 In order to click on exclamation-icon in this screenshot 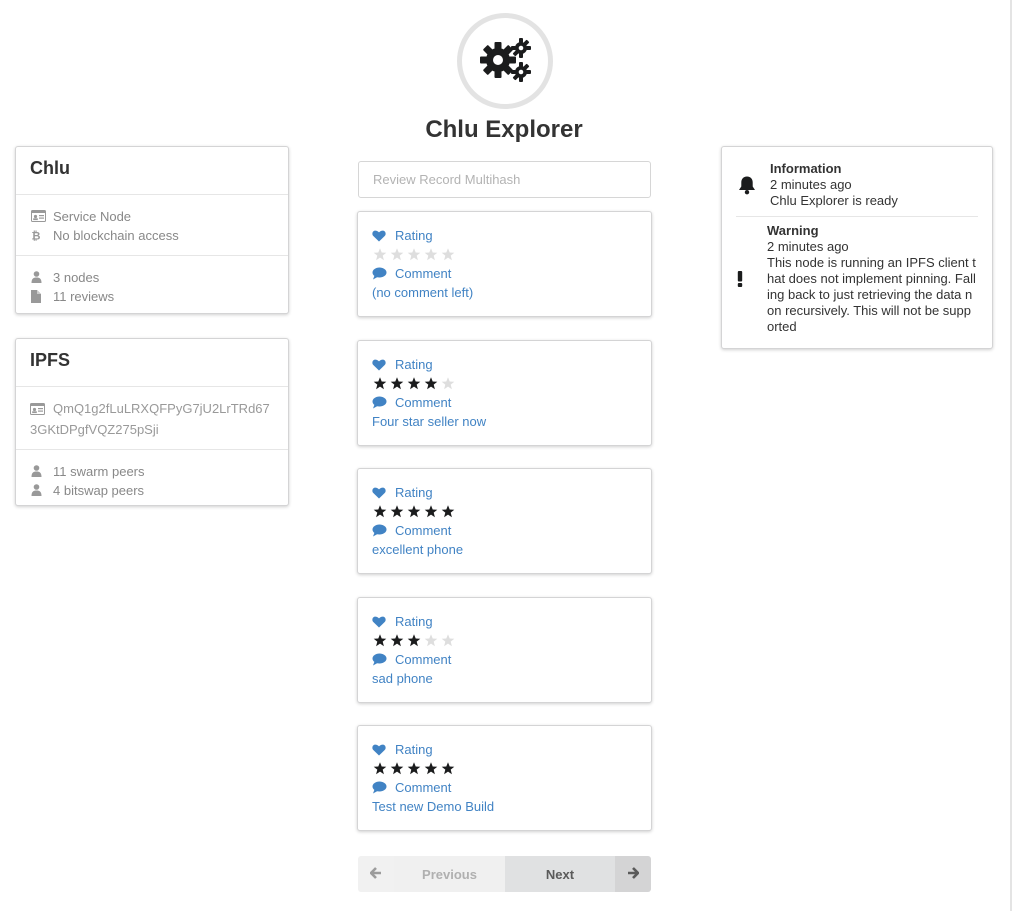, I will do `click(751, 279)`.